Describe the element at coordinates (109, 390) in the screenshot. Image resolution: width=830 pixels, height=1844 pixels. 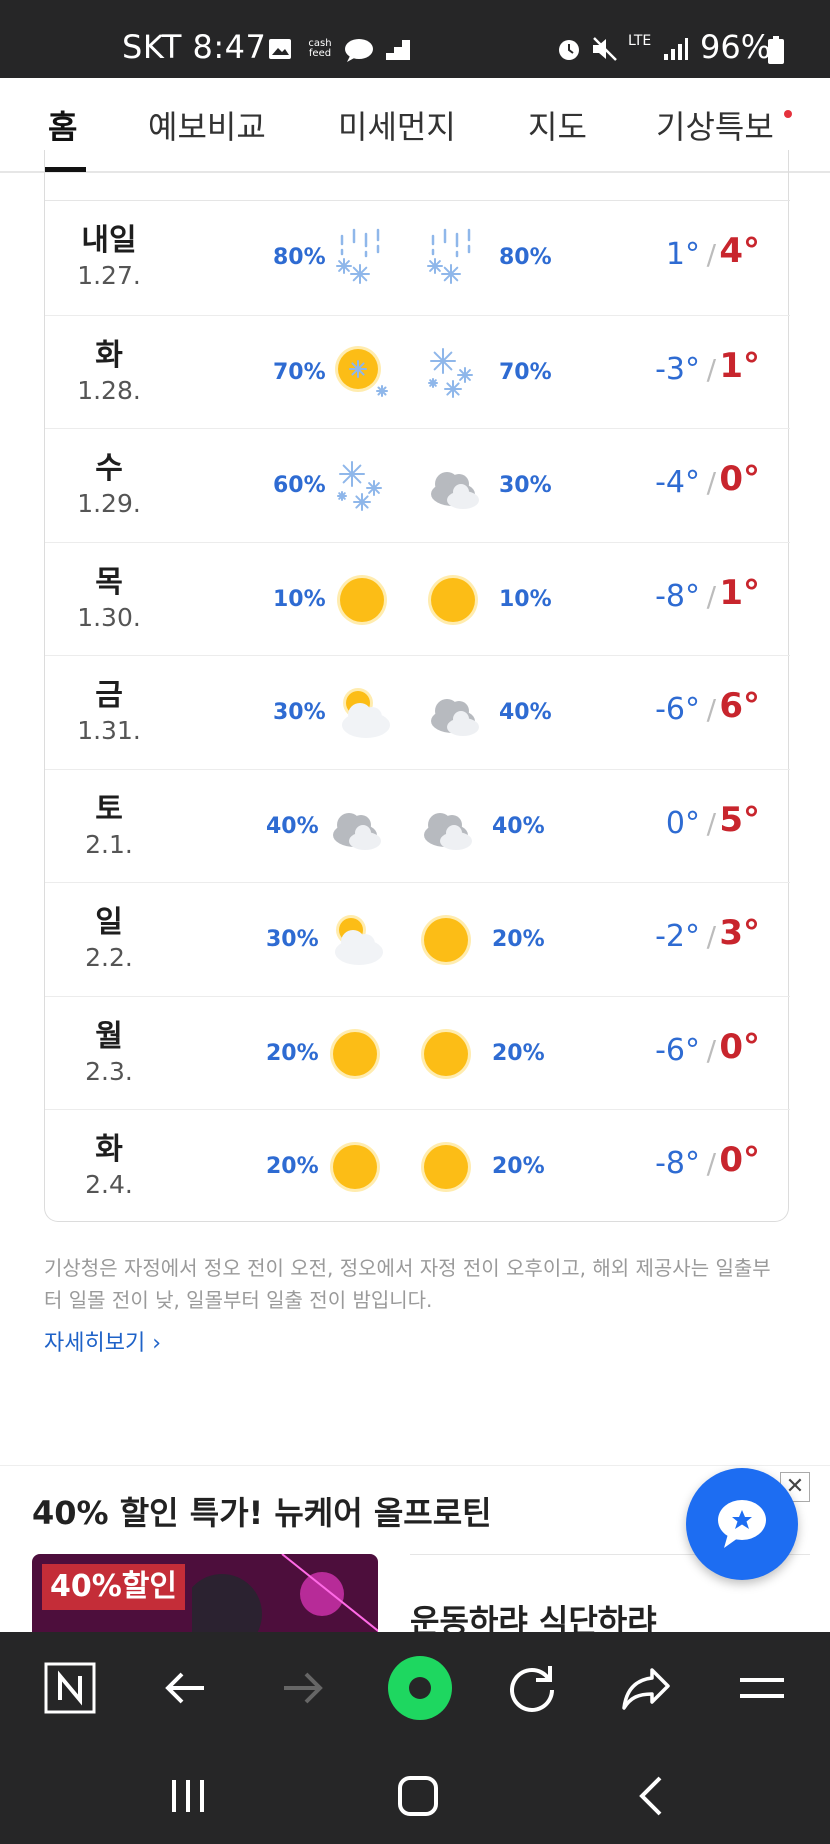
I see `forecast-date: 1.28.` at that location.